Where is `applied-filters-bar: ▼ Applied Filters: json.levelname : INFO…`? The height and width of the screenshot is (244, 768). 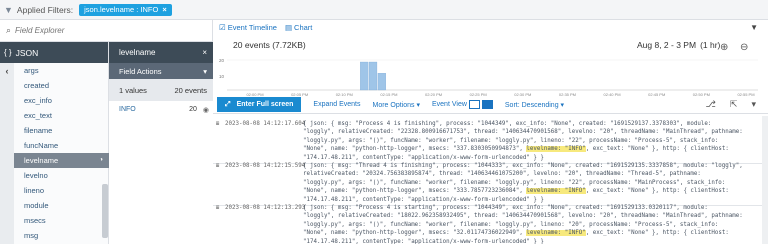 applied-filters-bar: ▼ Applied Filters: json.levelname : INFO… is located at coordinates (384, 10).